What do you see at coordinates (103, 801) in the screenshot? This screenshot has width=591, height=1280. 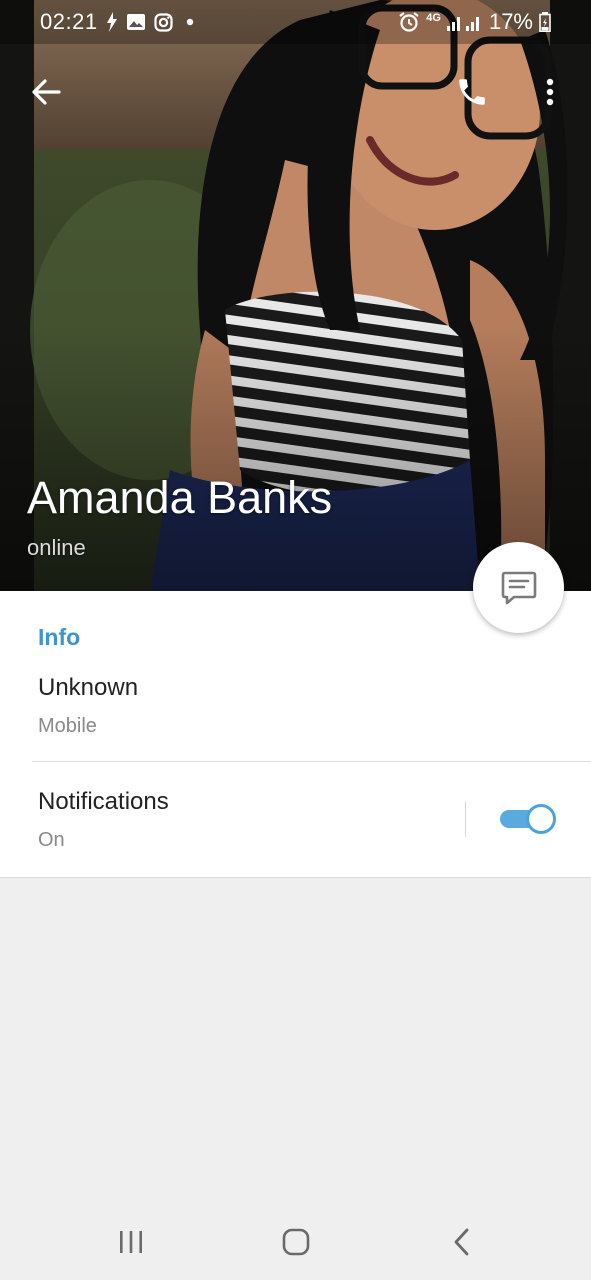 I see `notifications-title: Notifications` at bounding box center [103, 801].